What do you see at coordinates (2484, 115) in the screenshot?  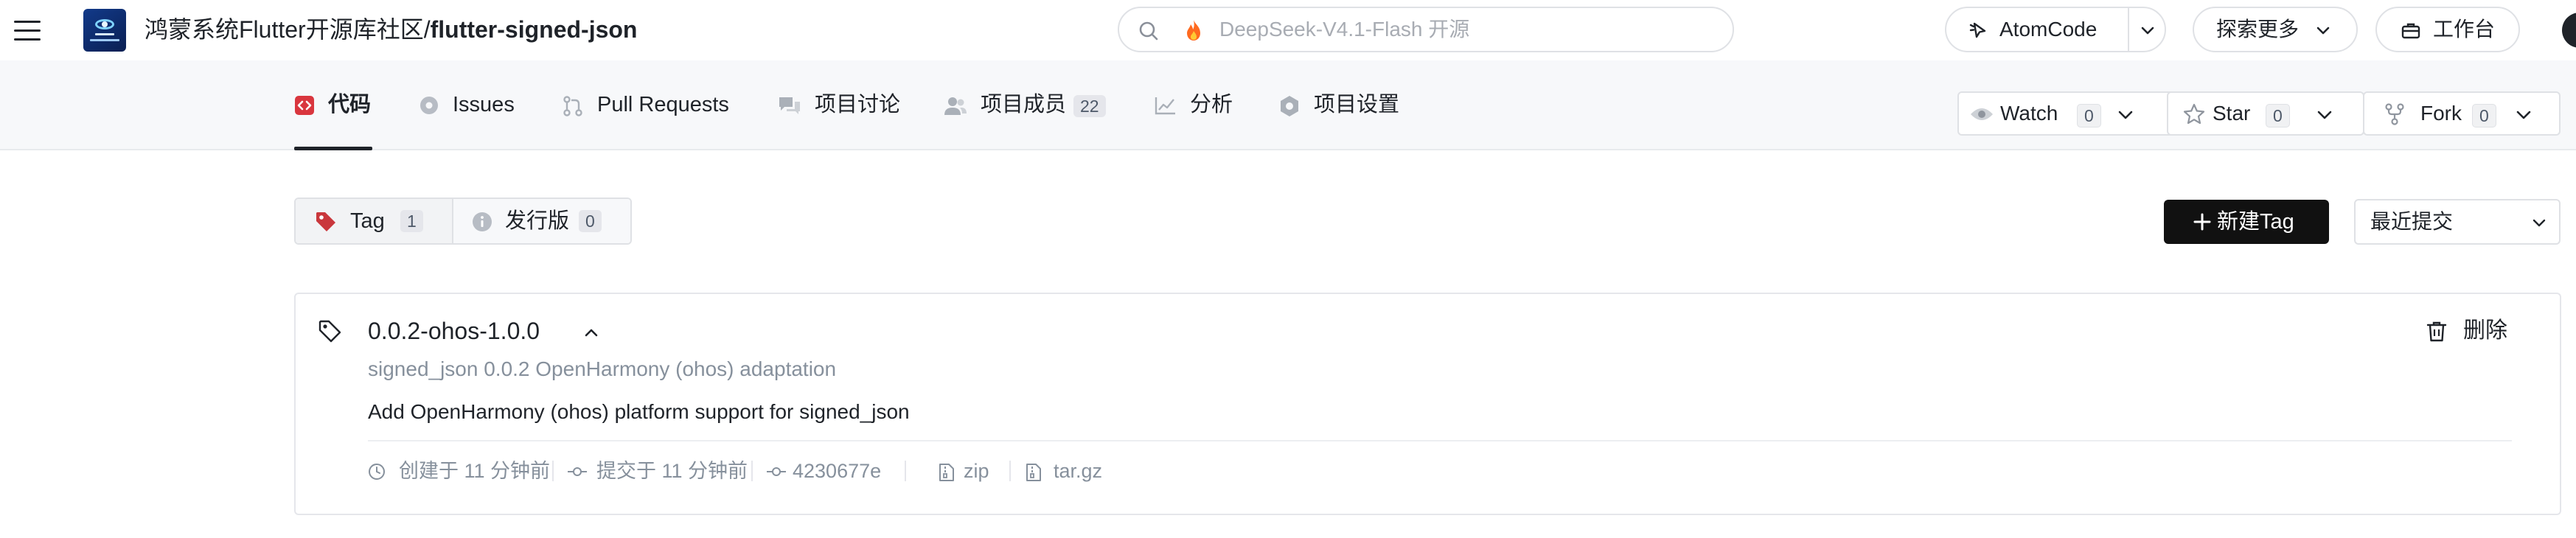 I see `fork-count: 0` at bounding box center [2484, 115].